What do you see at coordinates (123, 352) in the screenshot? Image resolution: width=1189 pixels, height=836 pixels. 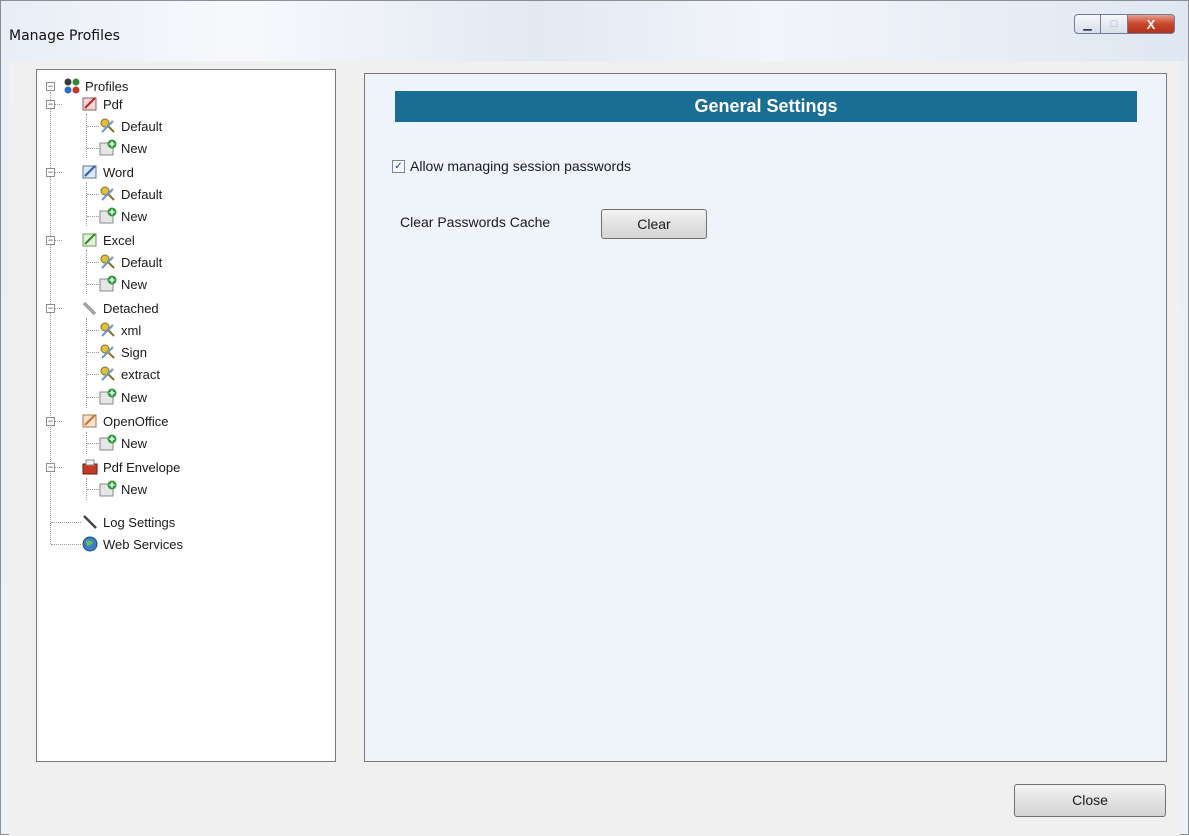 I see `tree-node-detached-sign: Sign` at bounding box center [123, 352].